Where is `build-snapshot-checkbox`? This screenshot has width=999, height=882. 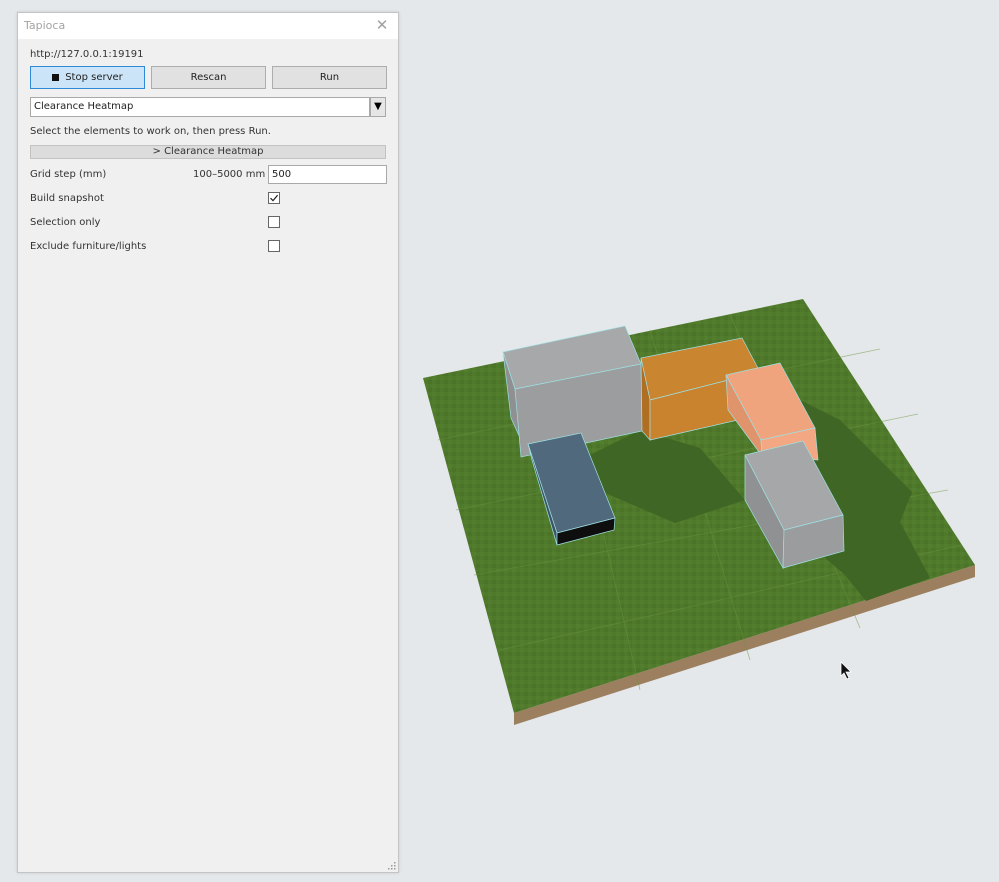
build-snapshot-checkbox is located at coordinates (274, 198).